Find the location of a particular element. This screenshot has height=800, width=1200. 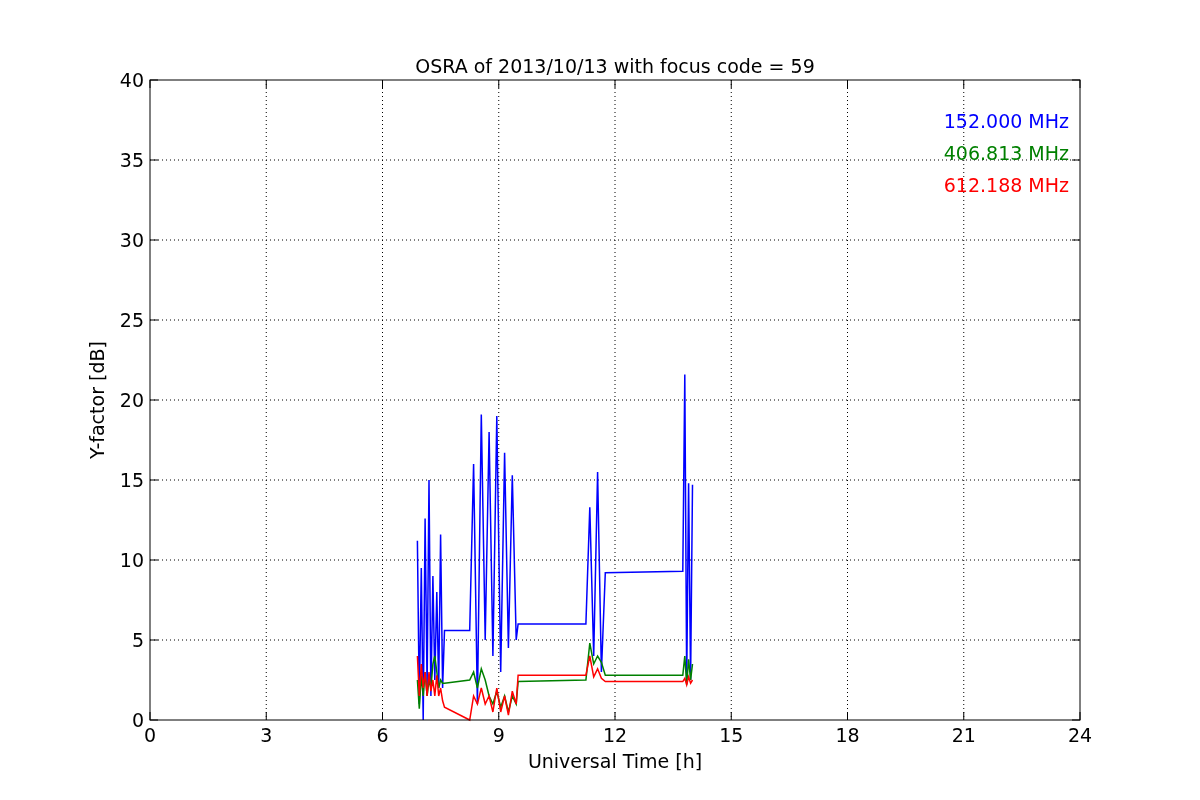

x-tick-label: 15 is located at coordinates (731, 735).